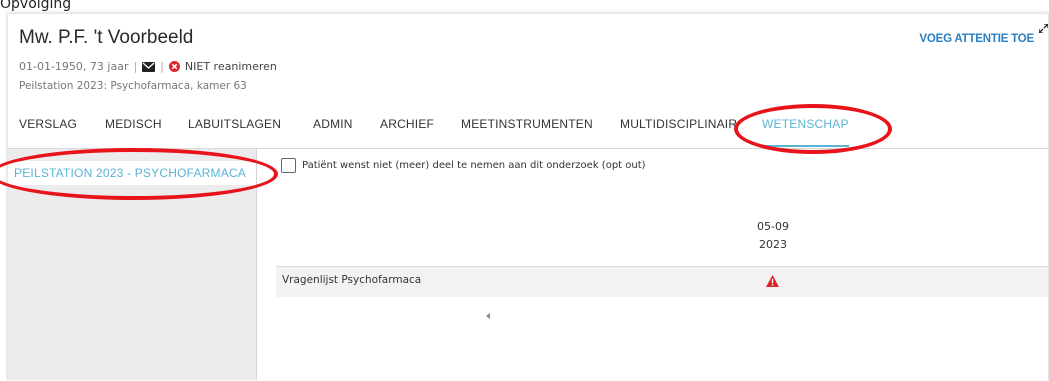  I want to click on sidebar-item-peilstation: PEILSTATION 2023 - PSYCHOFARMACA, so click(132, 173).